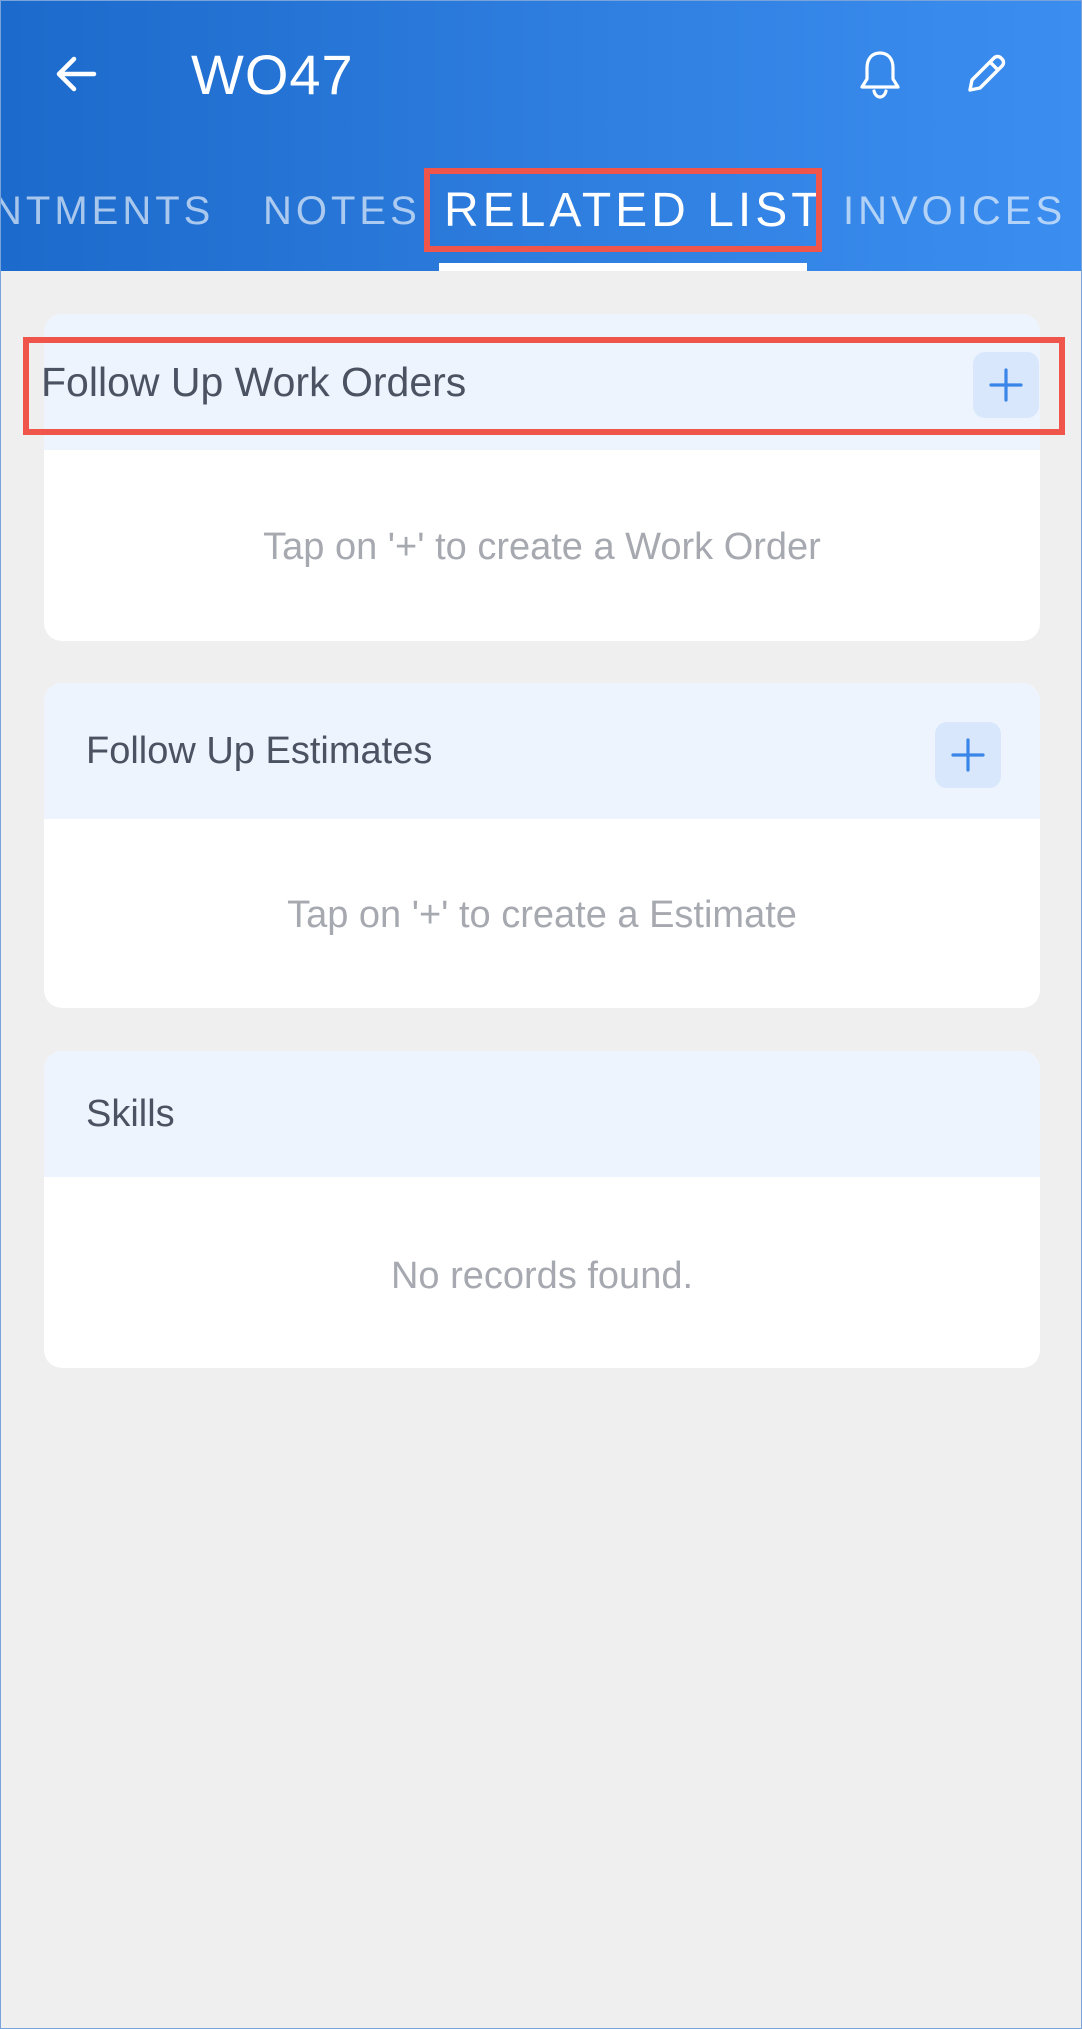 The width and height of the screenshot is (1082, 2029). Describe the element at coordinates (542, 382) in the screenshot. I see `section-header: Follow Up Work Orders` at that location.